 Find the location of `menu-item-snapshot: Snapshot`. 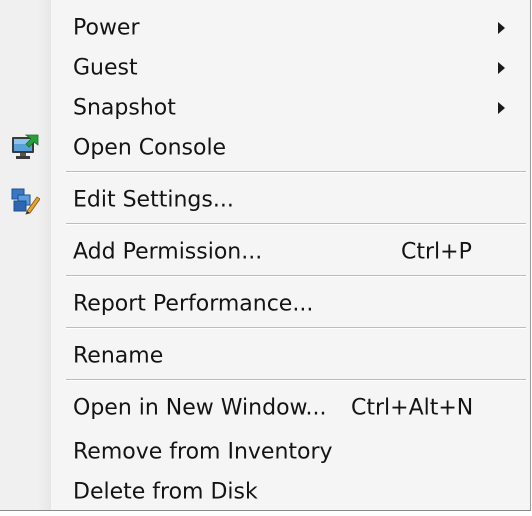

menu-item-snapshot: Snapshot is located at coordinates (265, 108).